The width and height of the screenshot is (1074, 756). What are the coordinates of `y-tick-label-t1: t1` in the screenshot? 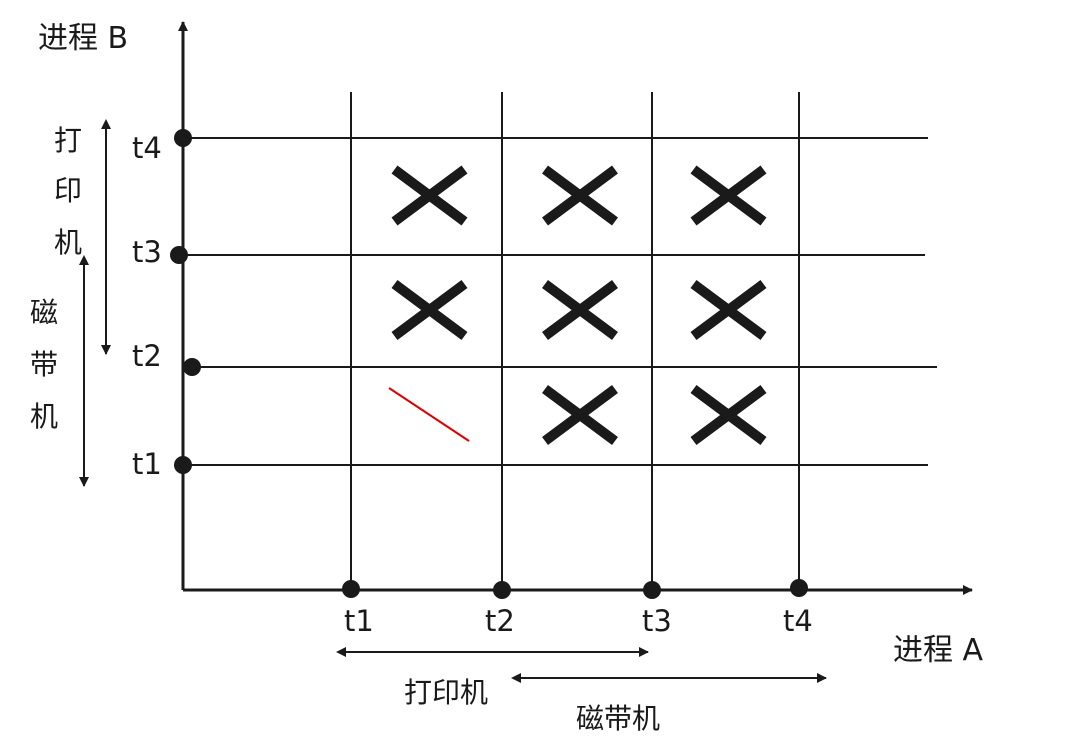 It's located at (147, 464).